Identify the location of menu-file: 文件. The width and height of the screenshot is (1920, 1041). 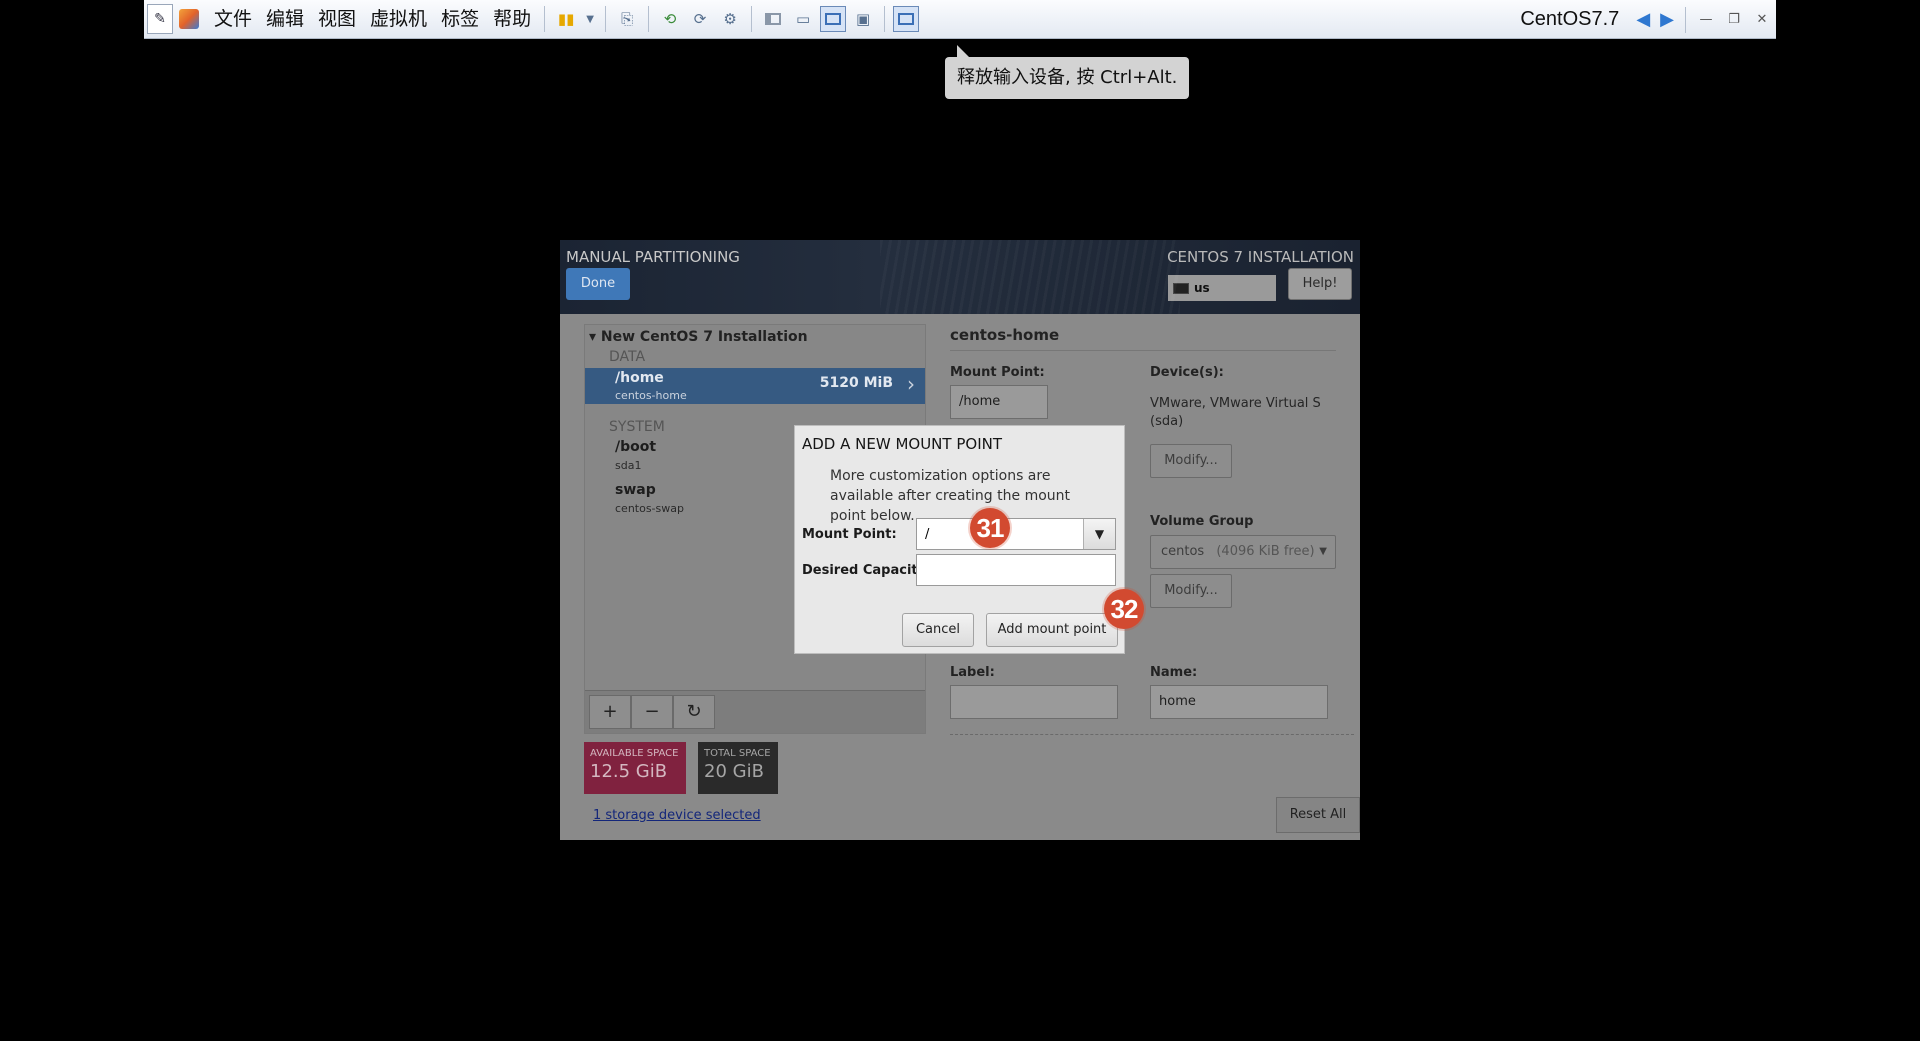
(233, 19).